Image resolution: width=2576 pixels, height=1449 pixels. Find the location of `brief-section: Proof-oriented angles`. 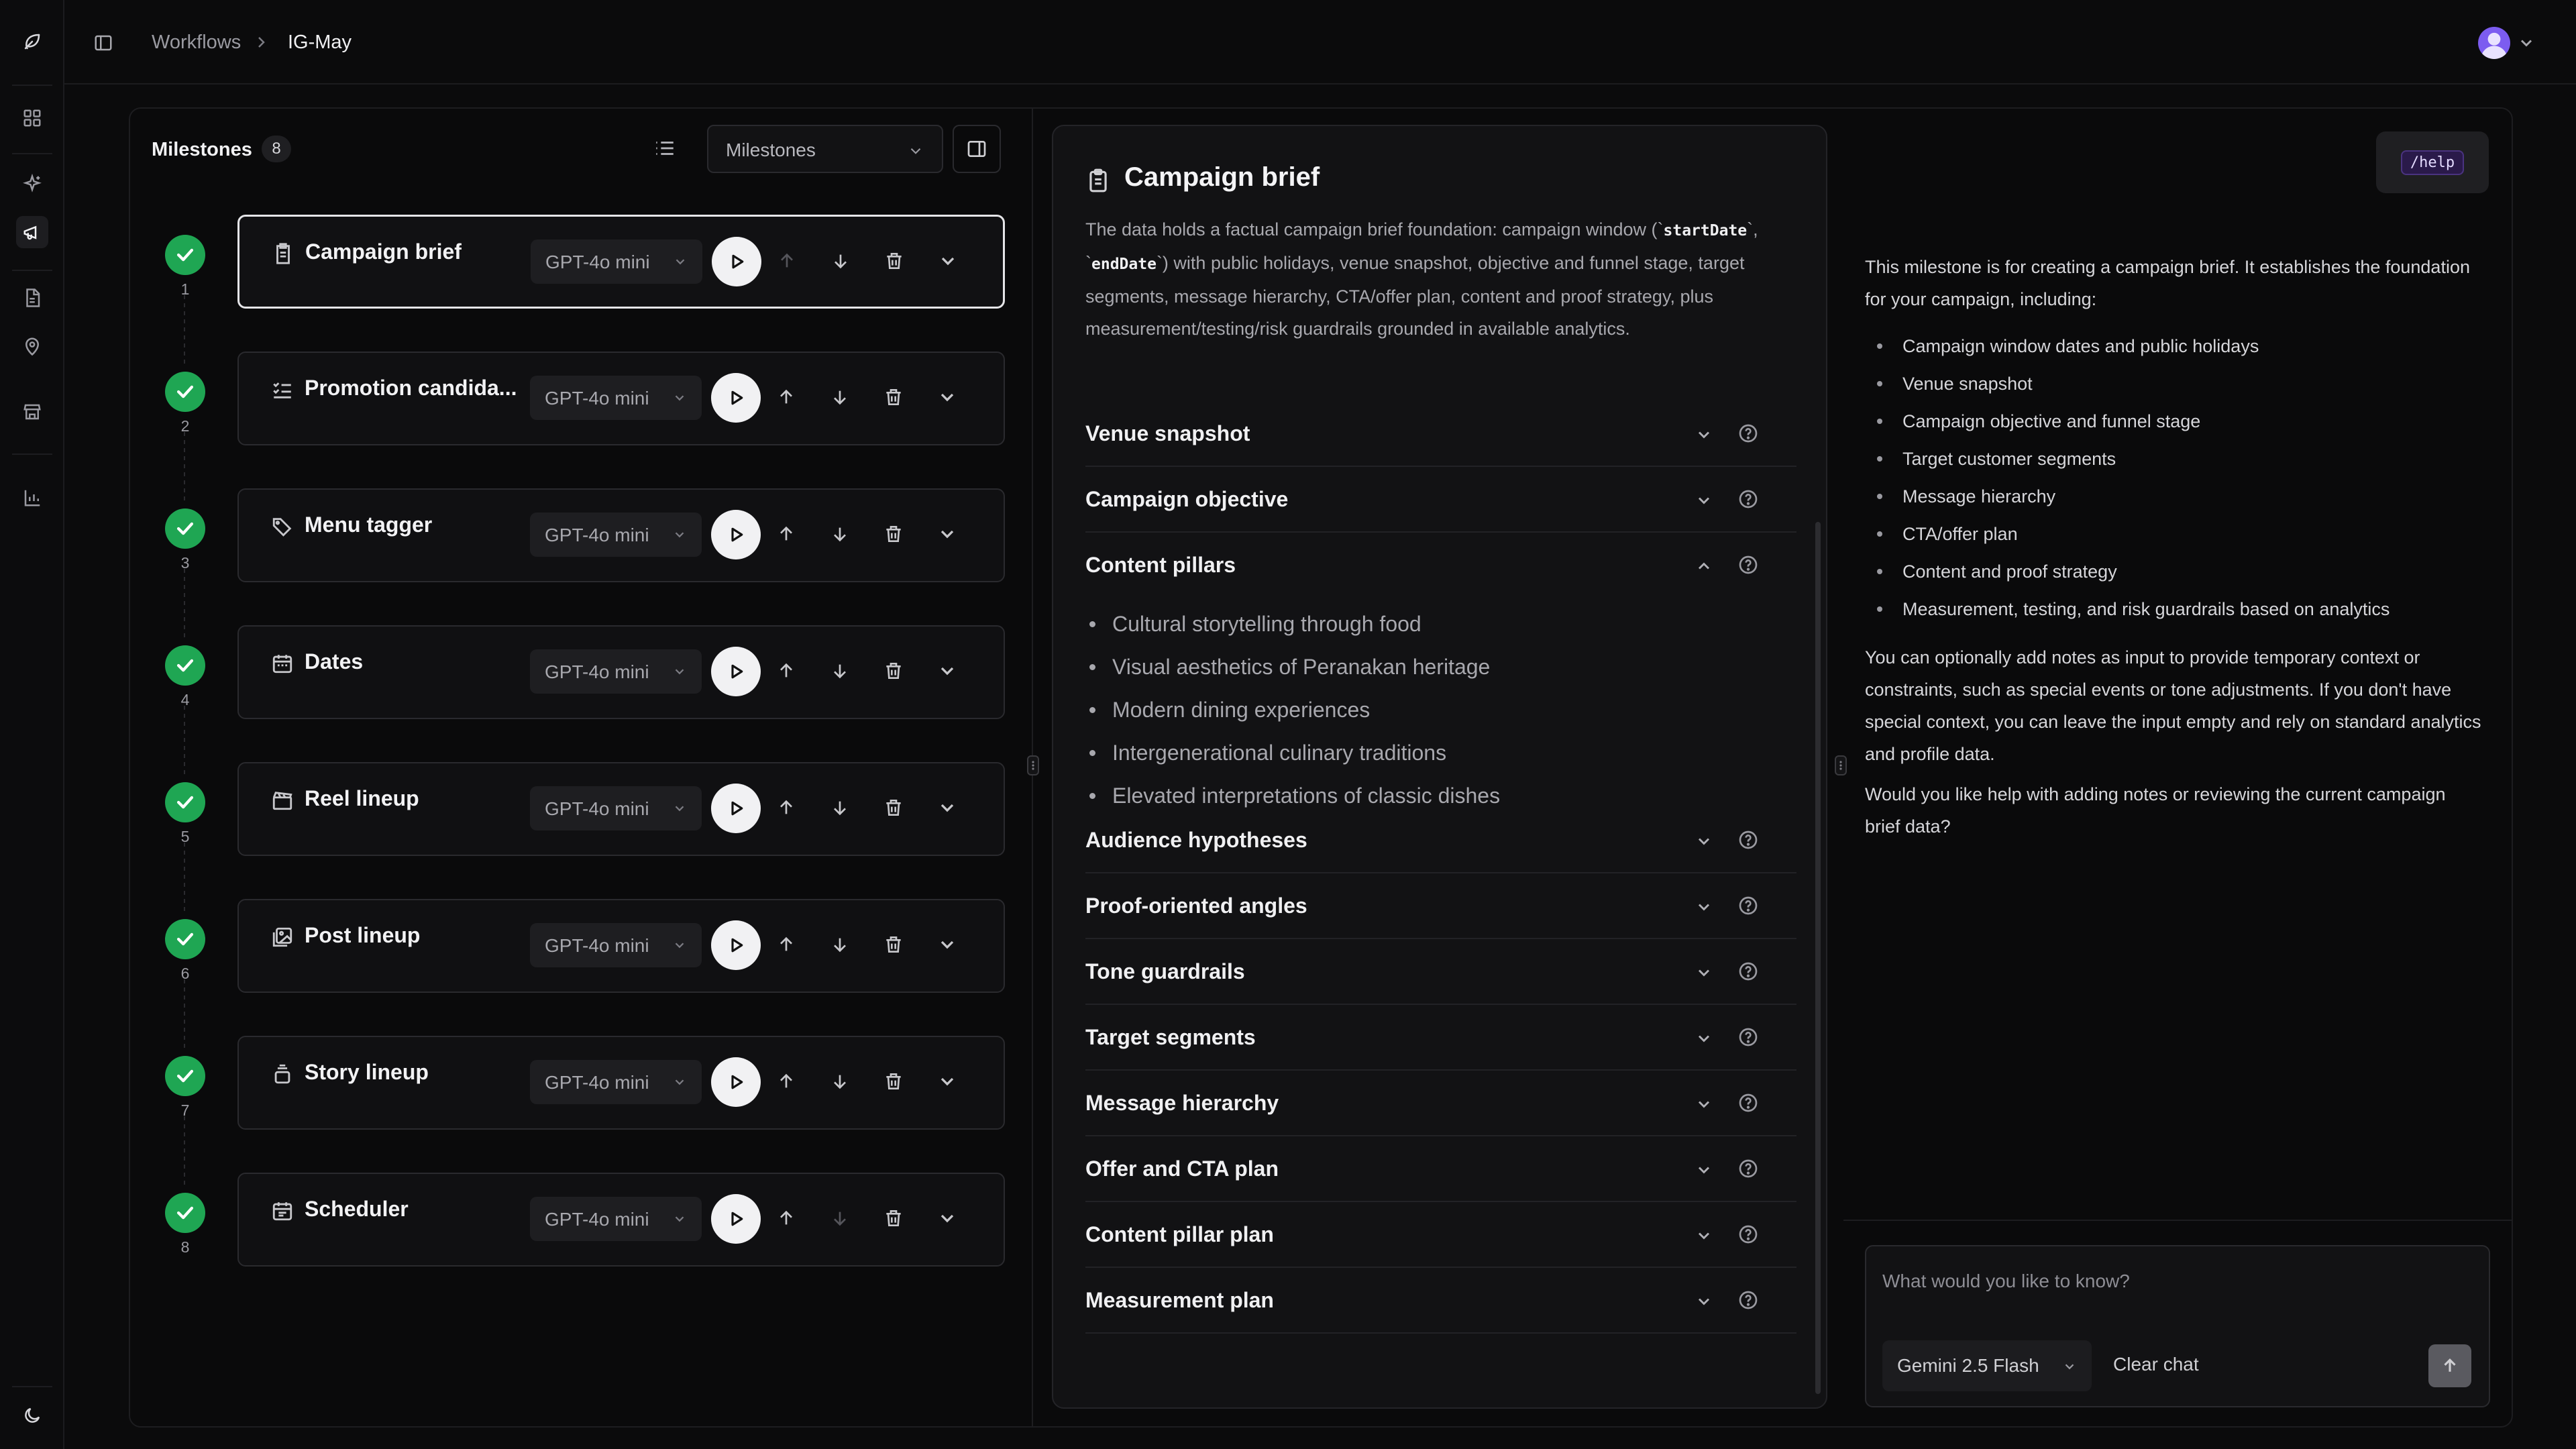

brief-section: Proof-oriented angles is located at coordinates (1440, 906).